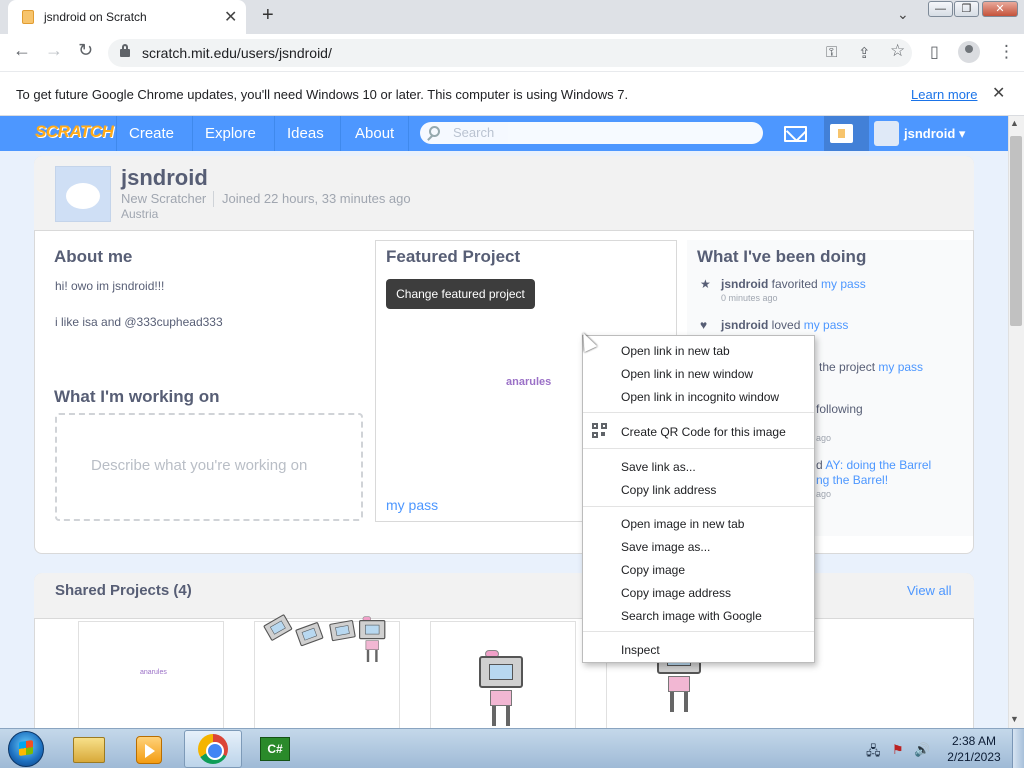 The width and height of the screenshot is (1024, 768). Describe the element at coordinates (878, 465) in the screenshot. I see `activity-link: AY: doing the Barrel` at that location.